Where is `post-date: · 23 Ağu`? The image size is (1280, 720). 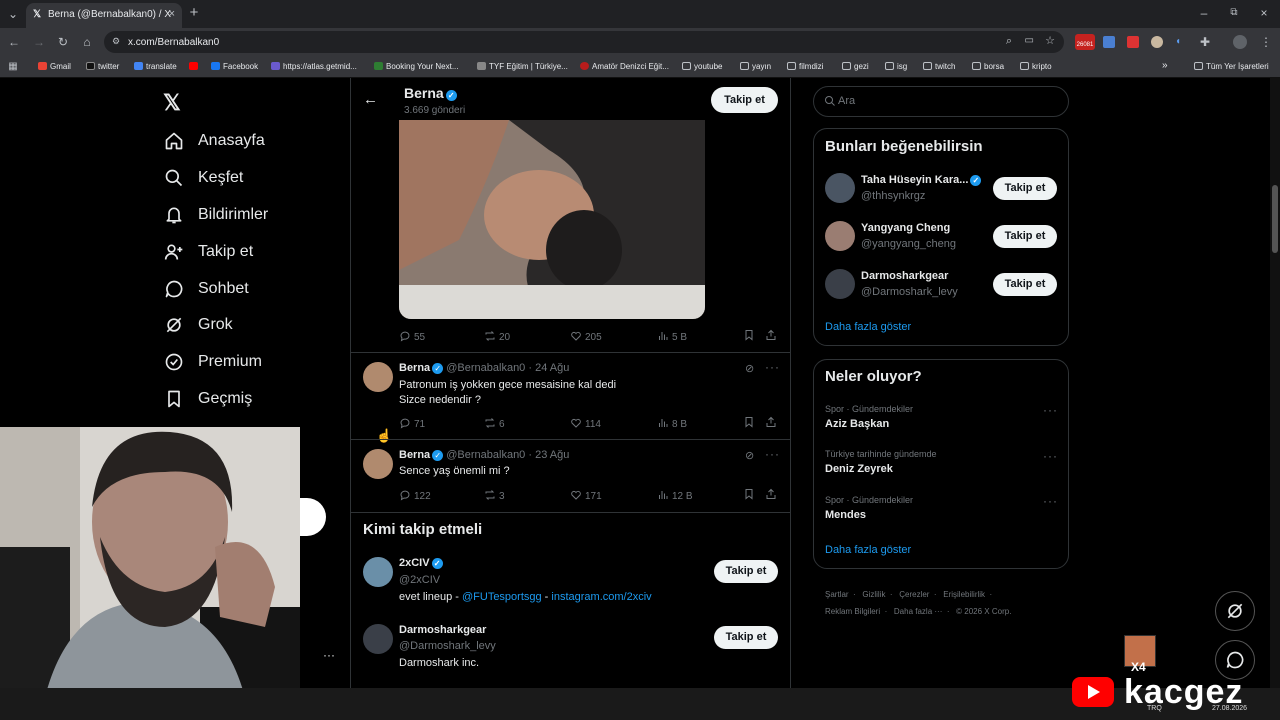
post-date: · 23 Ağu is located at coordinates (548, 455).